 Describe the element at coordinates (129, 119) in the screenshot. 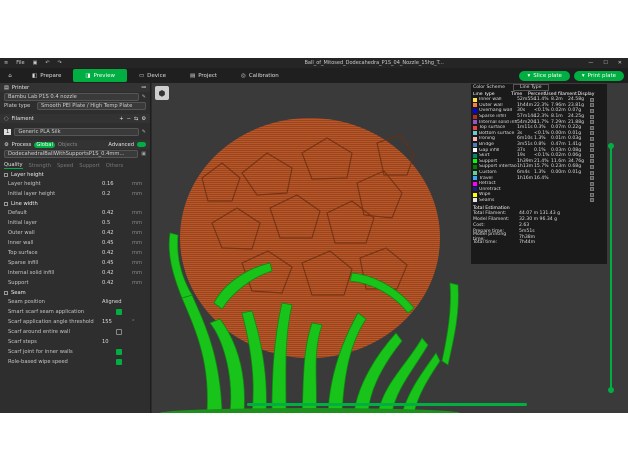

I see `remove-icon: −` at that location.